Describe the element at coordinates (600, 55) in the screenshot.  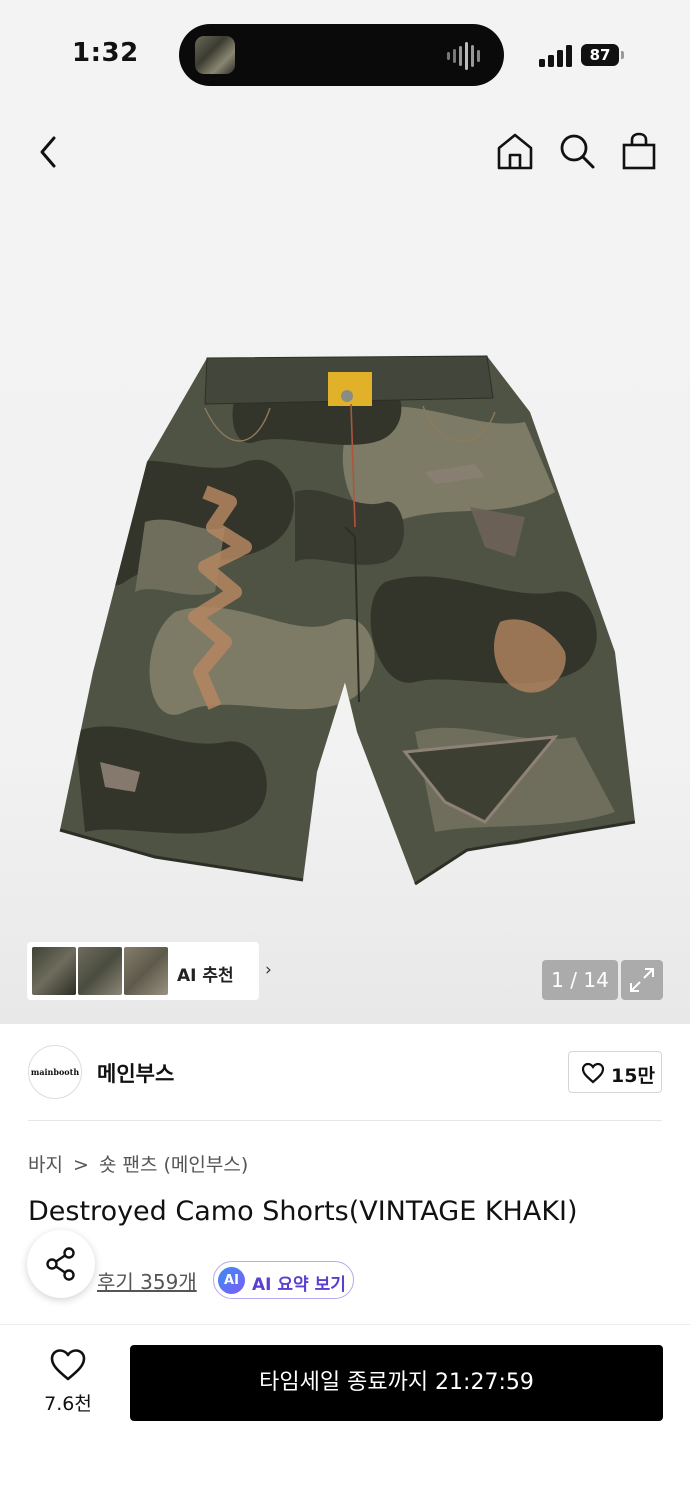
I see `battery-indicator: 87` at that location.